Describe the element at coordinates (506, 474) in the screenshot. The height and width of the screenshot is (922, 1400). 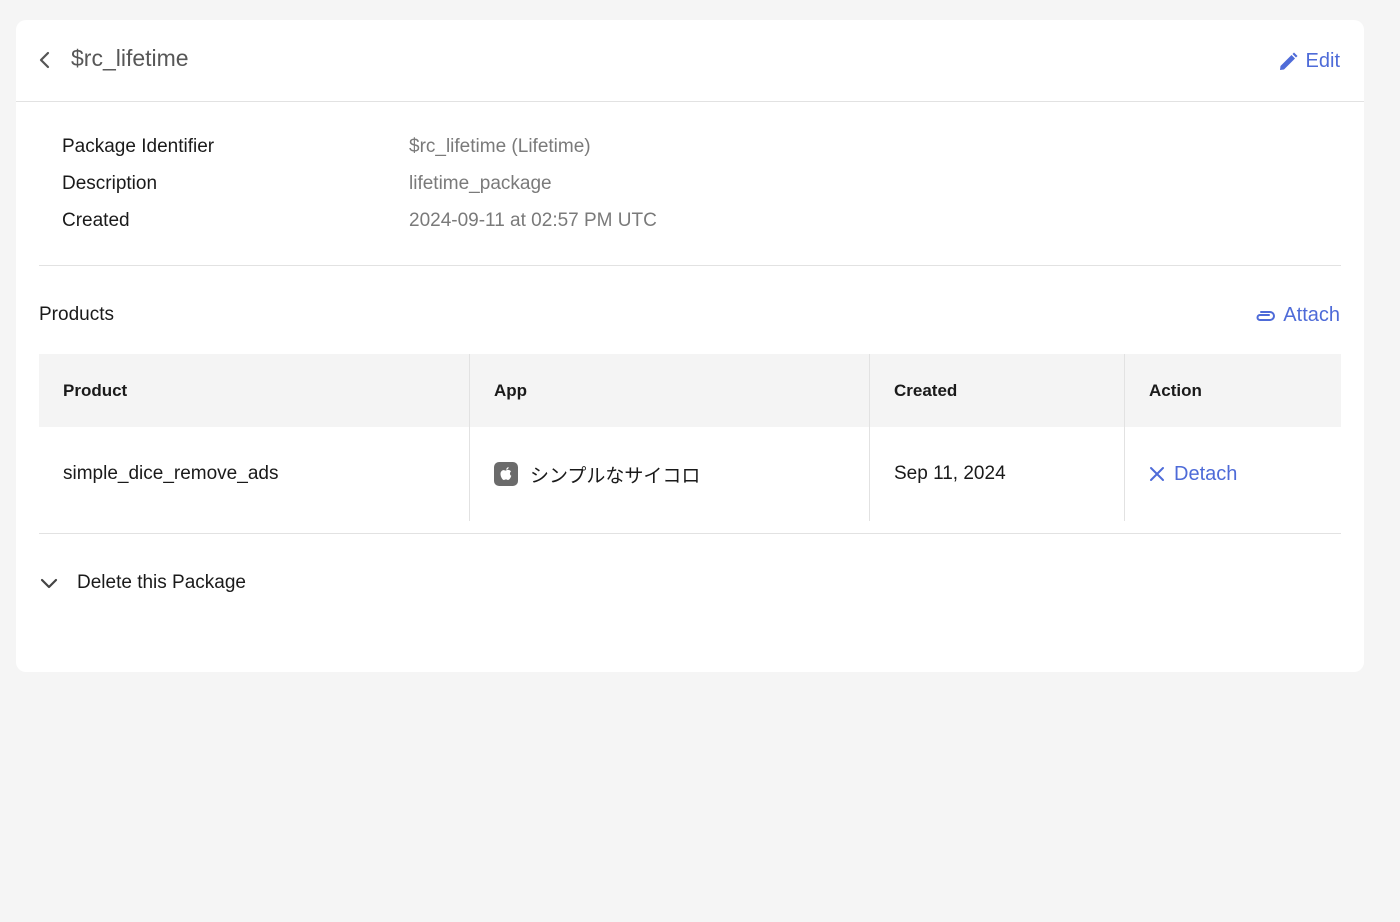
I see `apple-icon` at that location.